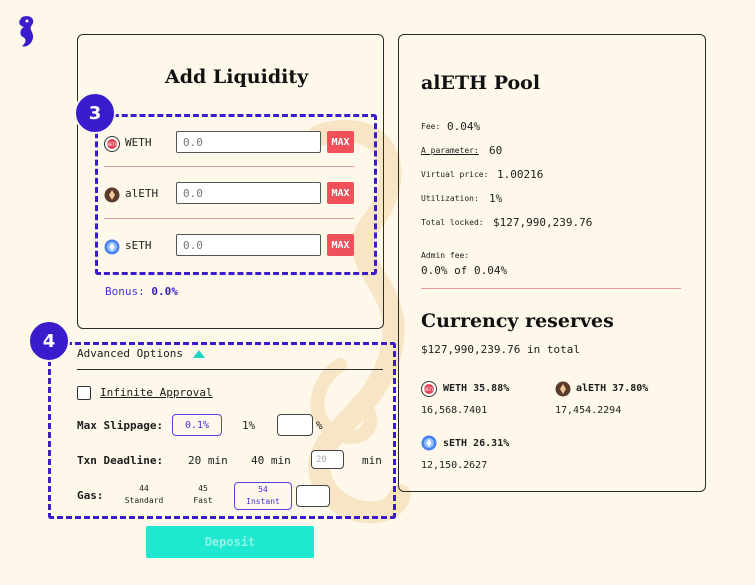 This screenshot has height=585, width=755. What do you see at coordinates (450, 198) in the screenshot?
I see `utilization-label: Utilization:` at bounding box center [450, 198].